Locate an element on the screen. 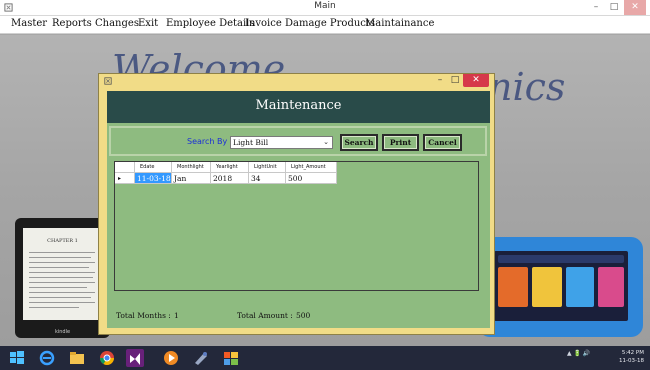 Image resolution: width=650 pixels, height=370 pixels. menu-master: Master is located at coordinates (29, 23).